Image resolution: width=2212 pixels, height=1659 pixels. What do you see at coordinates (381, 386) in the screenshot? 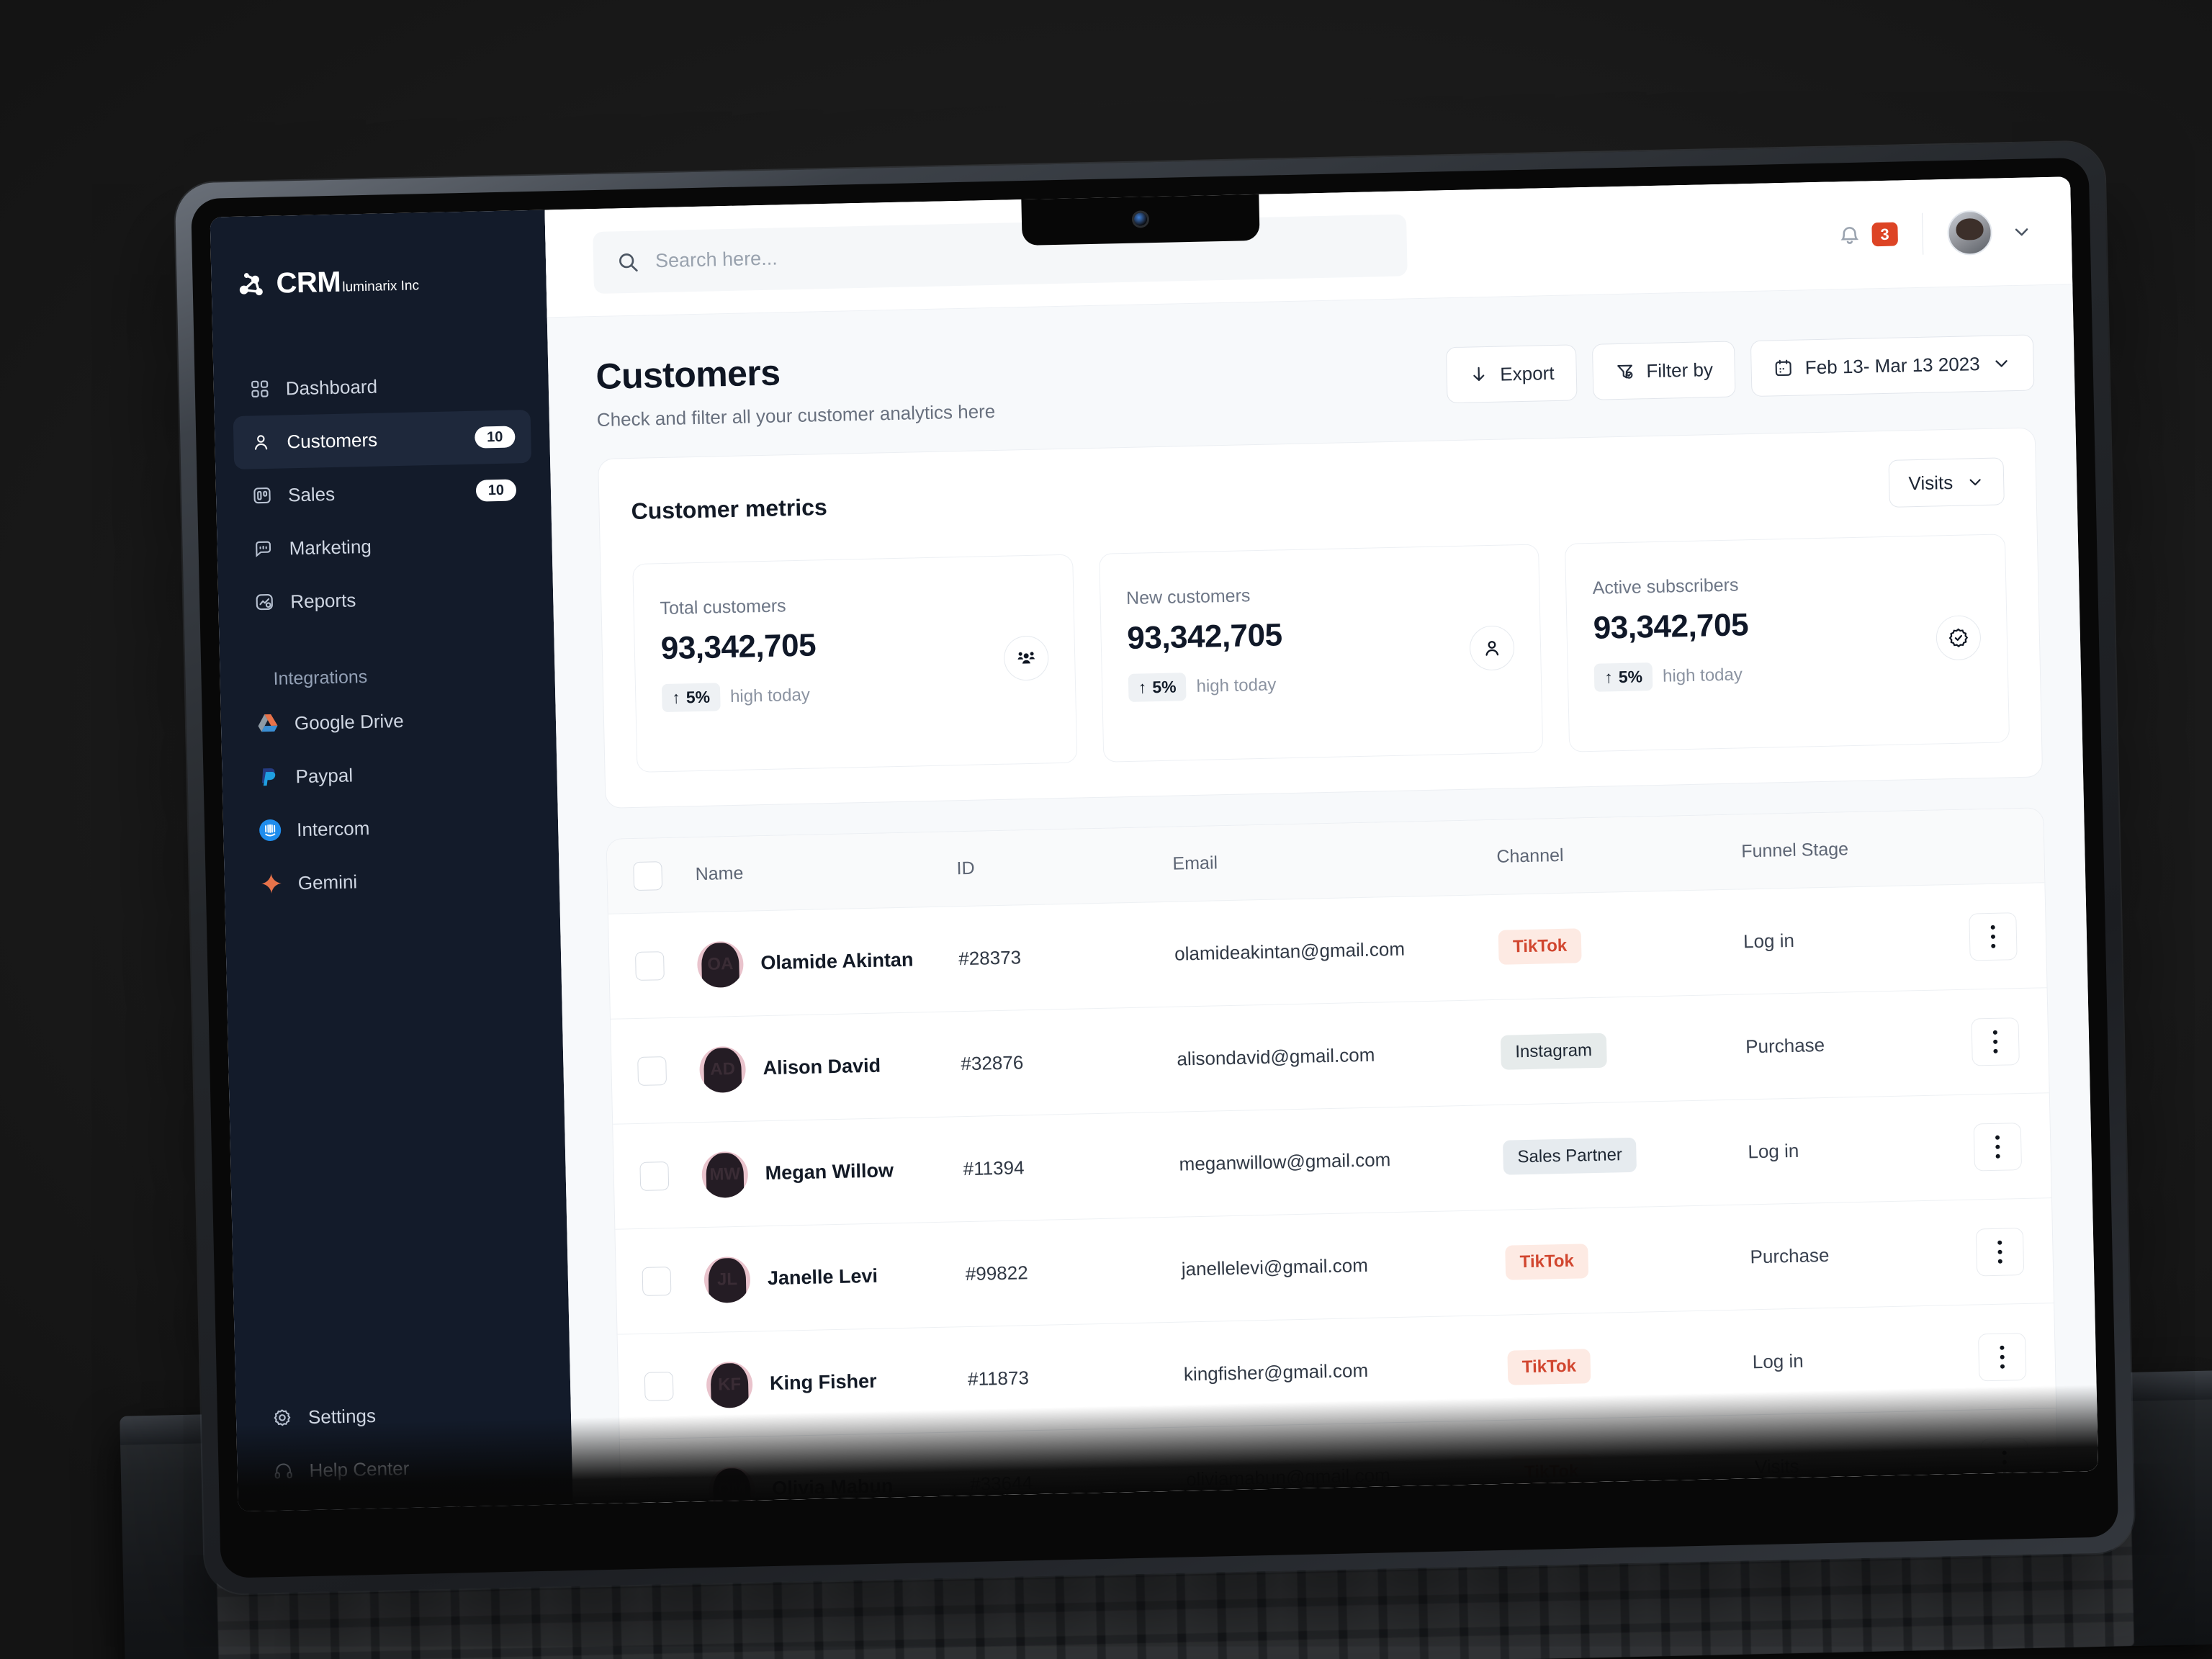
I see `sidebar-item-dashboard: Dashboard` at bounding box center [381, 386].